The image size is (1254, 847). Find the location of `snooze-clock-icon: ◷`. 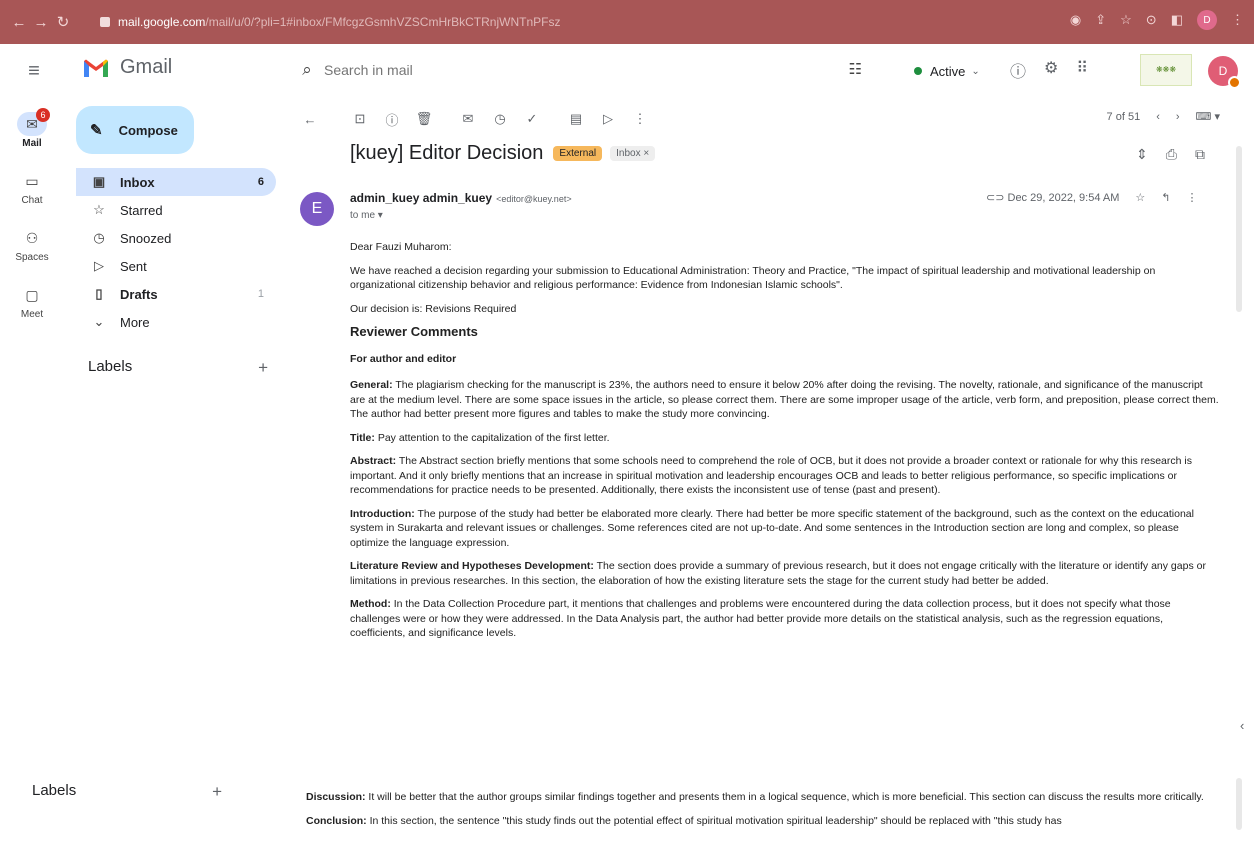

snooze-clock-icon: ◷ is located at coordinates (500, 119).